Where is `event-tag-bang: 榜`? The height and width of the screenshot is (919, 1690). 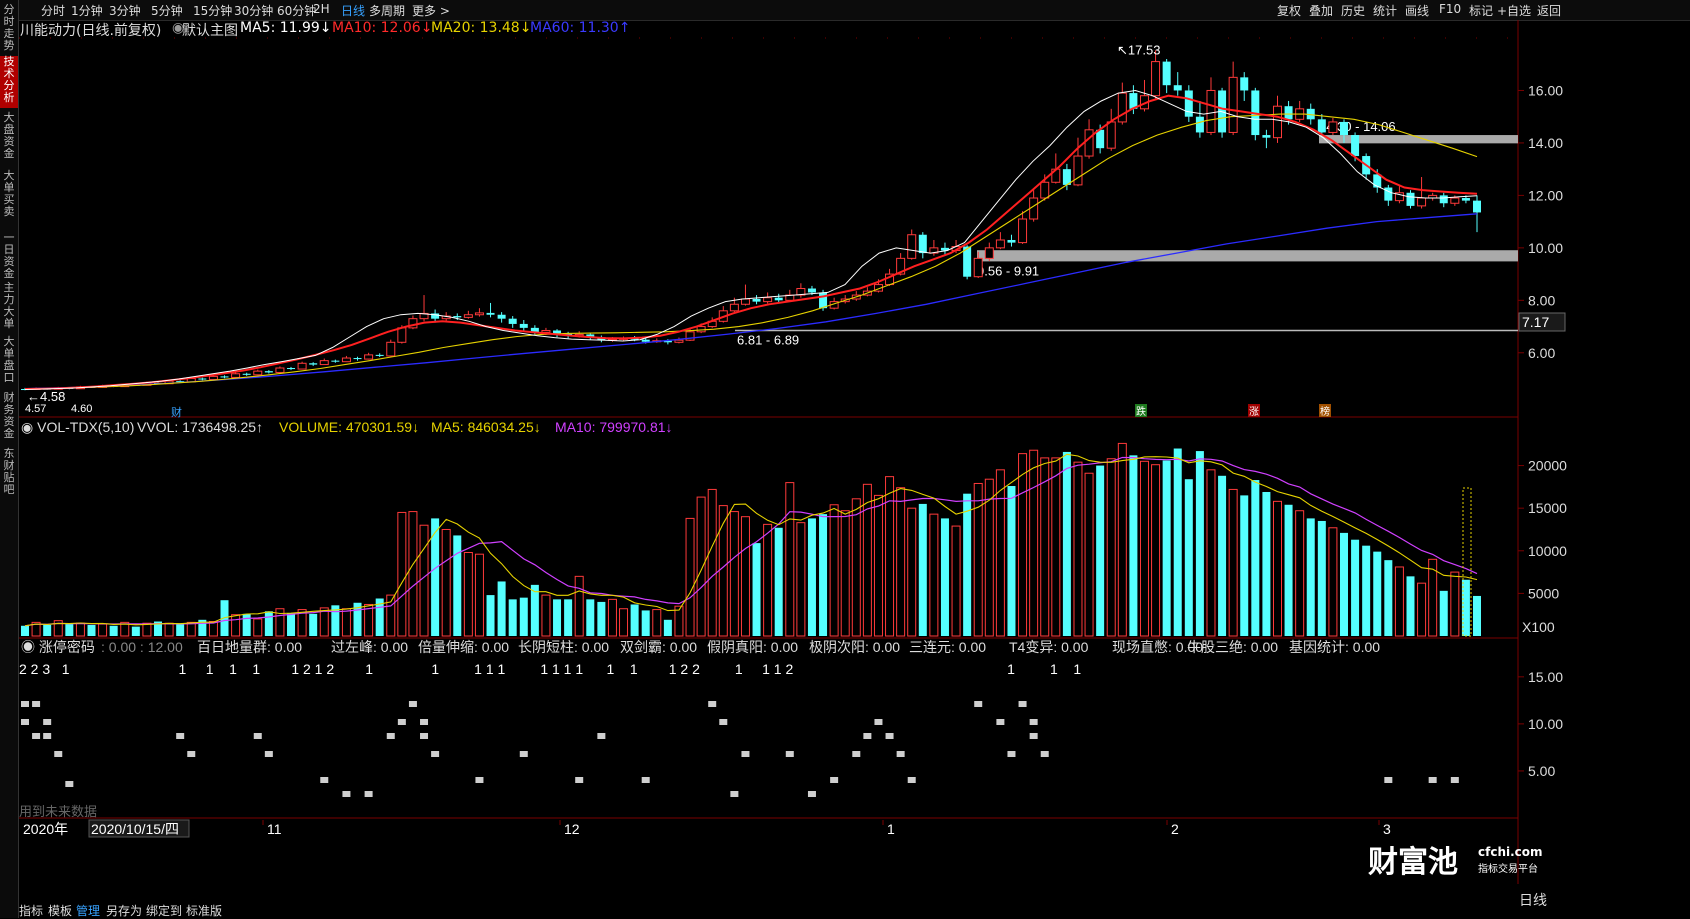 event-tag-bang: 榜 is located at coordinates (1325, 411).